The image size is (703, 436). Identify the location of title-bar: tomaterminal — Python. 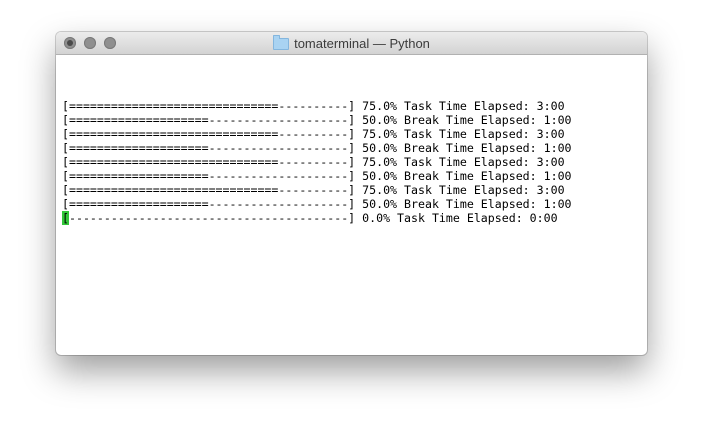
(351, 43).